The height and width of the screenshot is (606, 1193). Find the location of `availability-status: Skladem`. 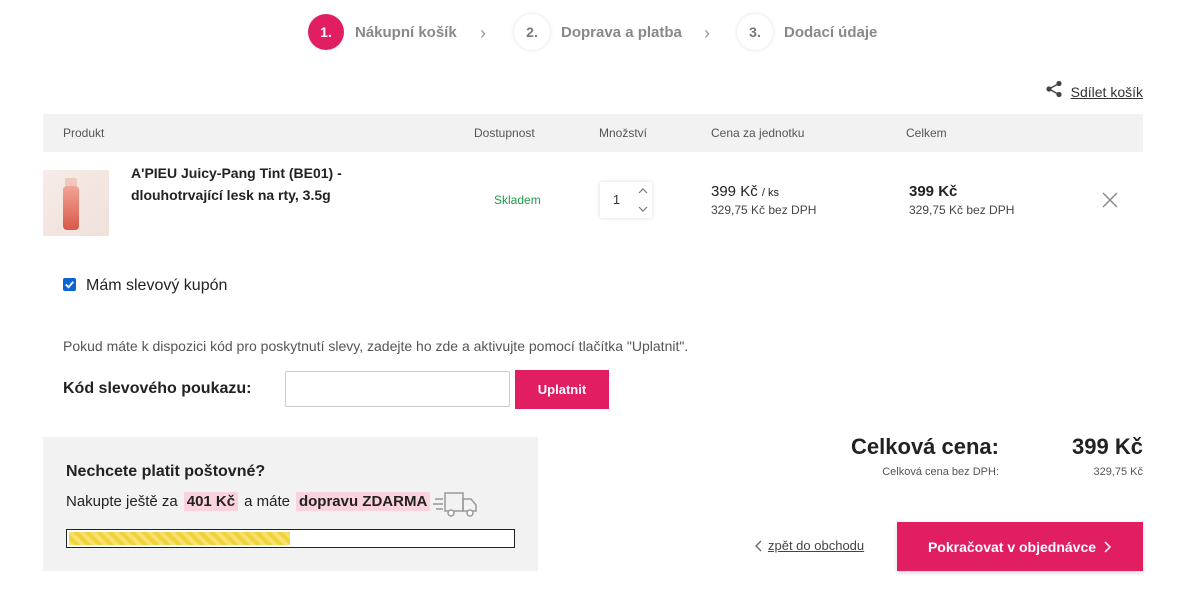

availability-status: Skladem is located at coordinates (517, 200).